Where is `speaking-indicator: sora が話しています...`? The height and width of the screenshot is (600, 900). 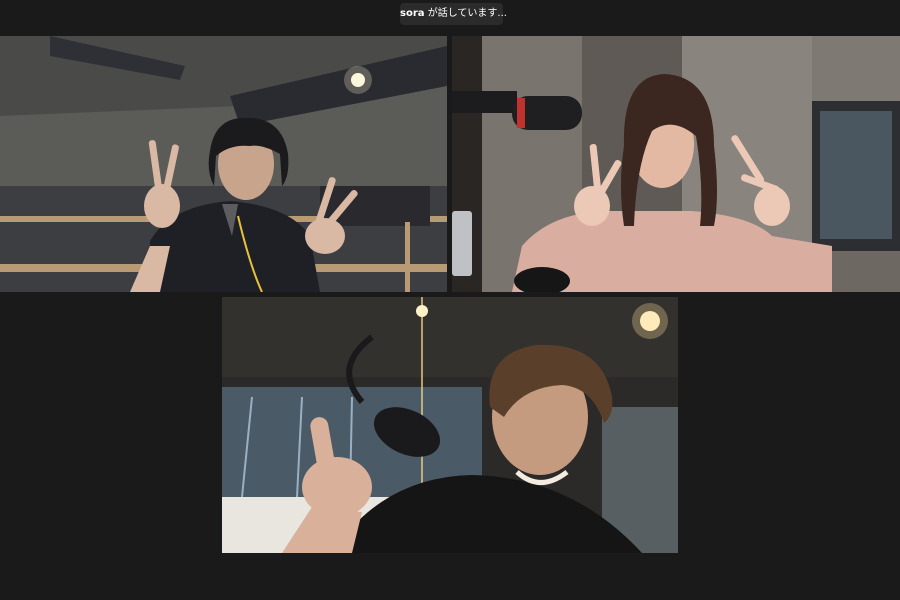
speaking-indicator: sora が話しています... is located at coordinates (453, 14).